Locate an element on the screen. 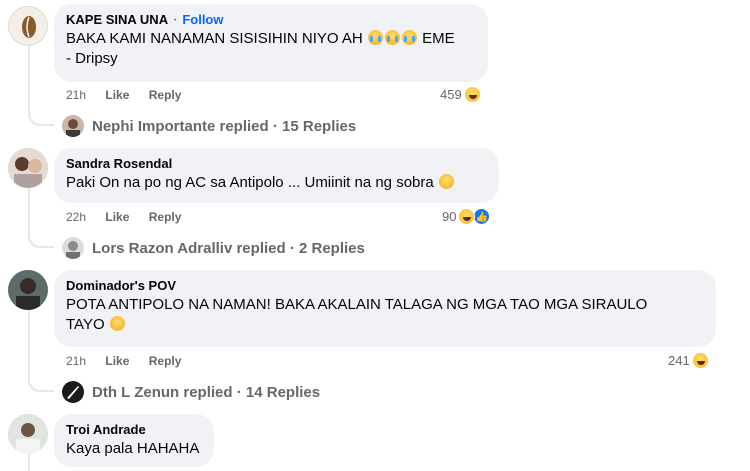 The height and width of the screenshot is (471, 750). reaction-count: 90 is located at coordinates (449, 216).